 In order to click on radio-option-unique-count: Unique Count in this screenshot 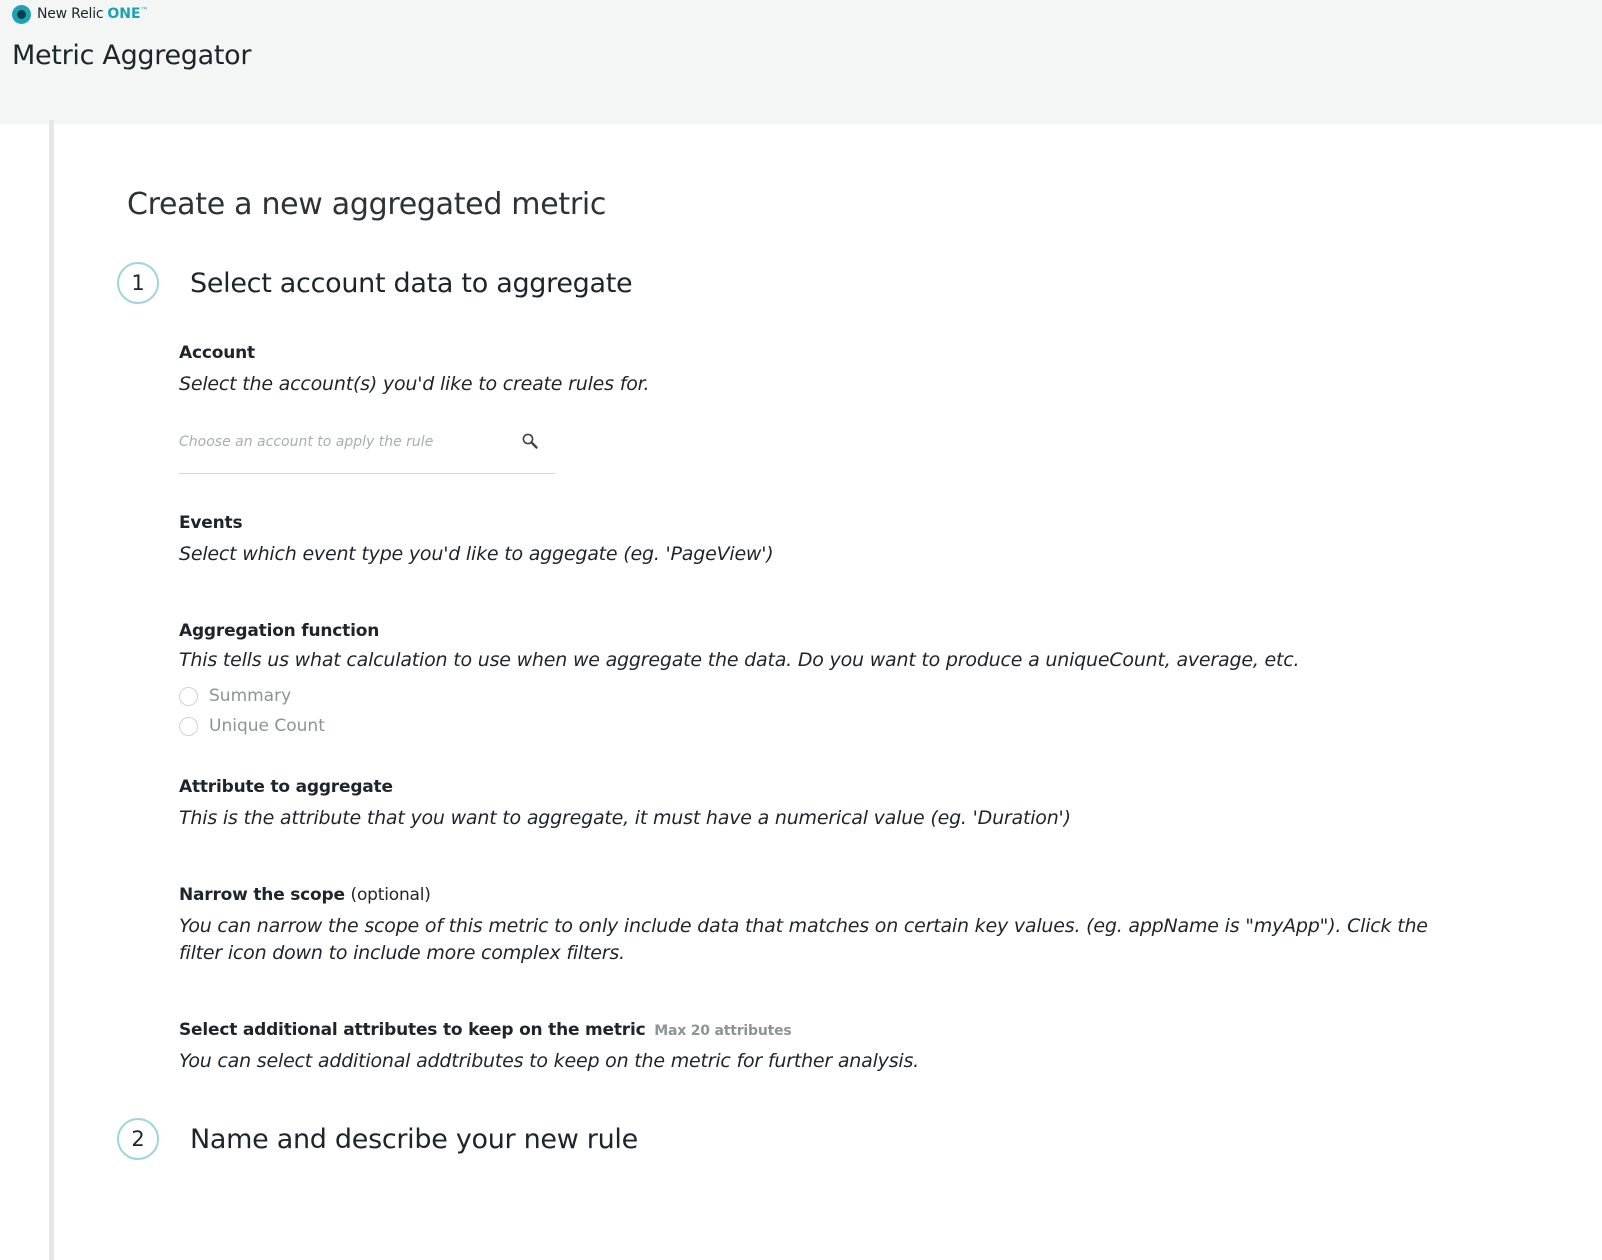, I will do `click(739, 726)`.